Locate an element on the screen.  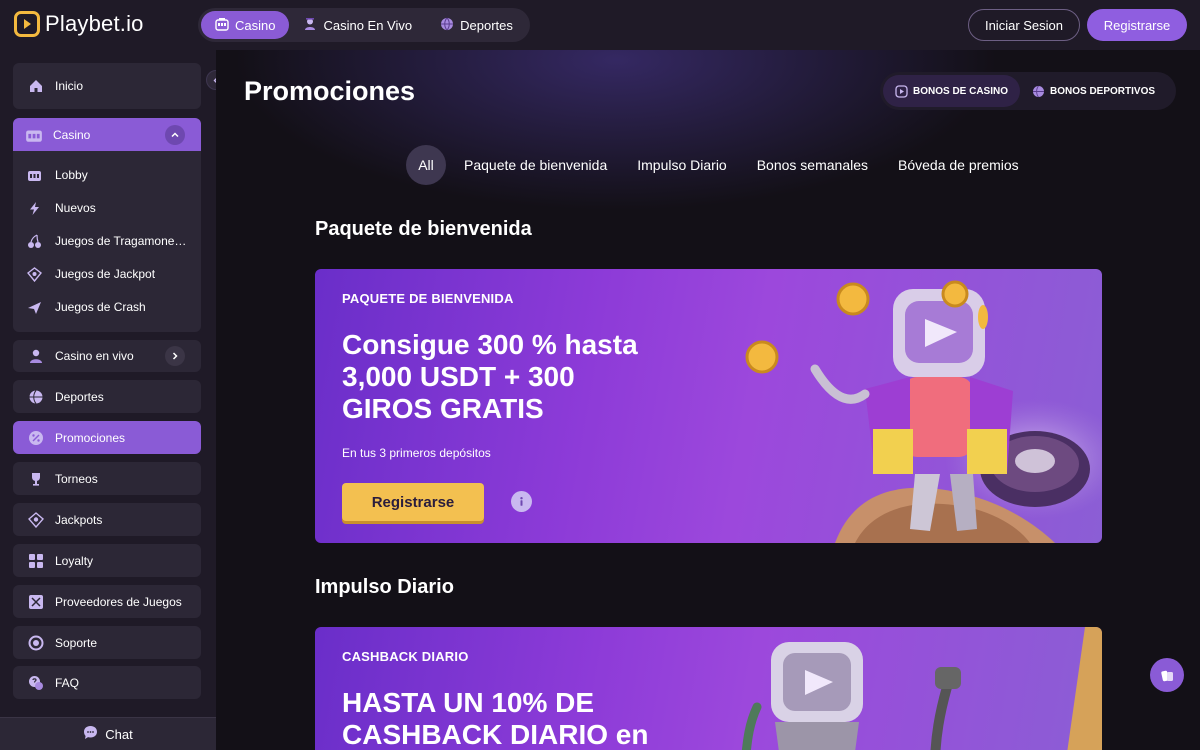
grid-icon is located at coordinates (36, 561).